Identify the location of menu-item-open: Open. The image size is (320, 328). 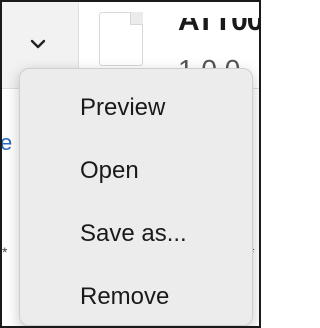
(109, 171).